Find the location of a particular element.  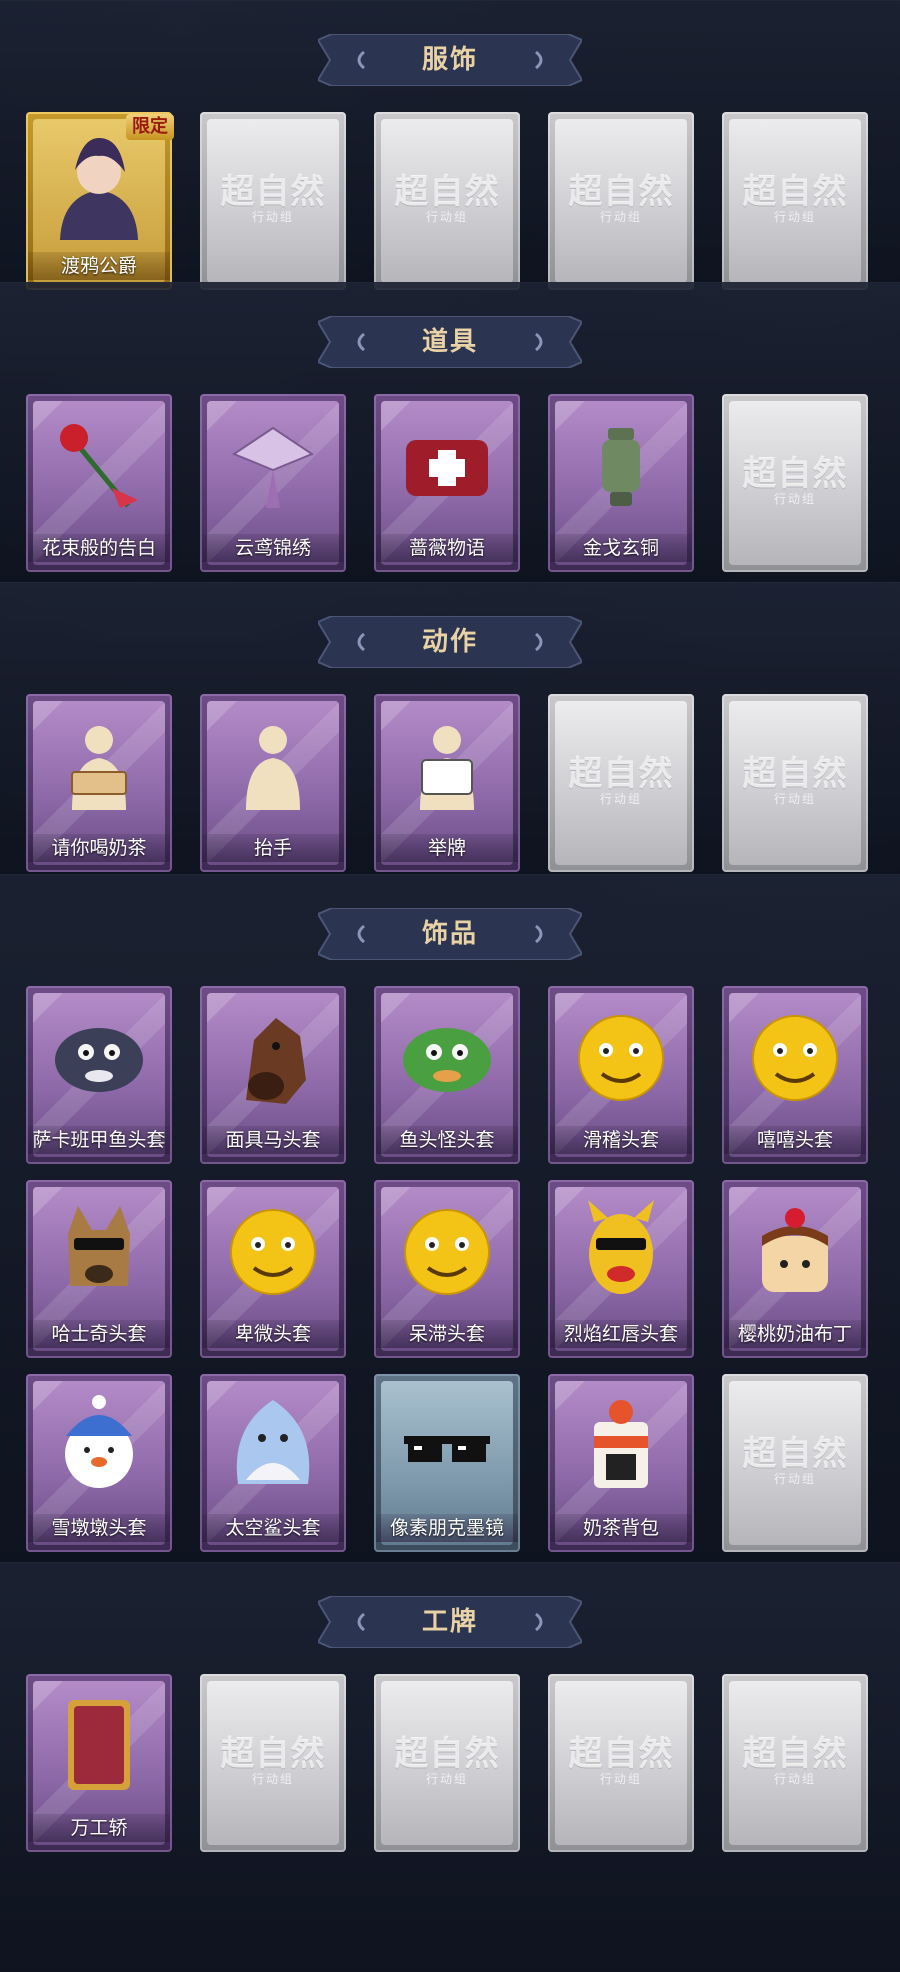

item-card: 太空鲨头套 is located at coordinates (273, 1463).